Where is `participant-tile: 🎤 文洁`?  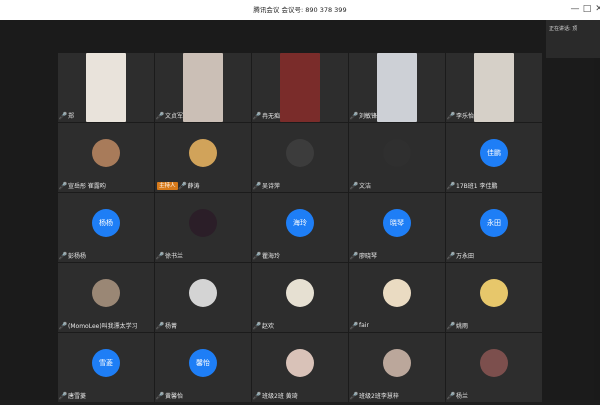
participant-tile: 🎤 文洁 is located at coordinates (397, 157).